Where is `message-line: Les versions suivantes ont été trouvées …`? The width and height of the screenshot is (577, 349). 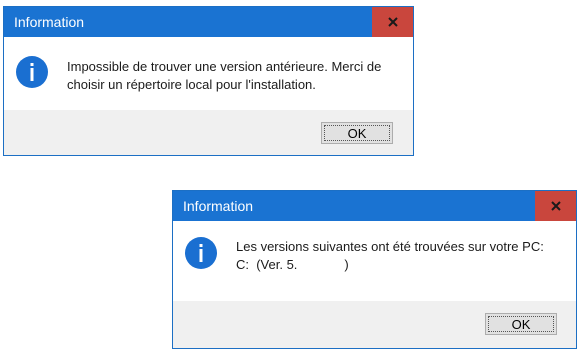
message-line: Les versions suivantes ont été trouvées … is located at coordinates (390, 246).